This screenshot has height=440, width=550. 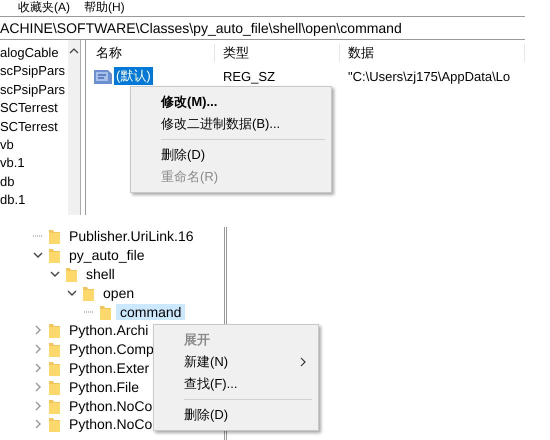 I want to click on address-bar: ACHINE\SOFTWARE\Classes\py_auto_file\shell\open\command, so click(x=262, y=28).